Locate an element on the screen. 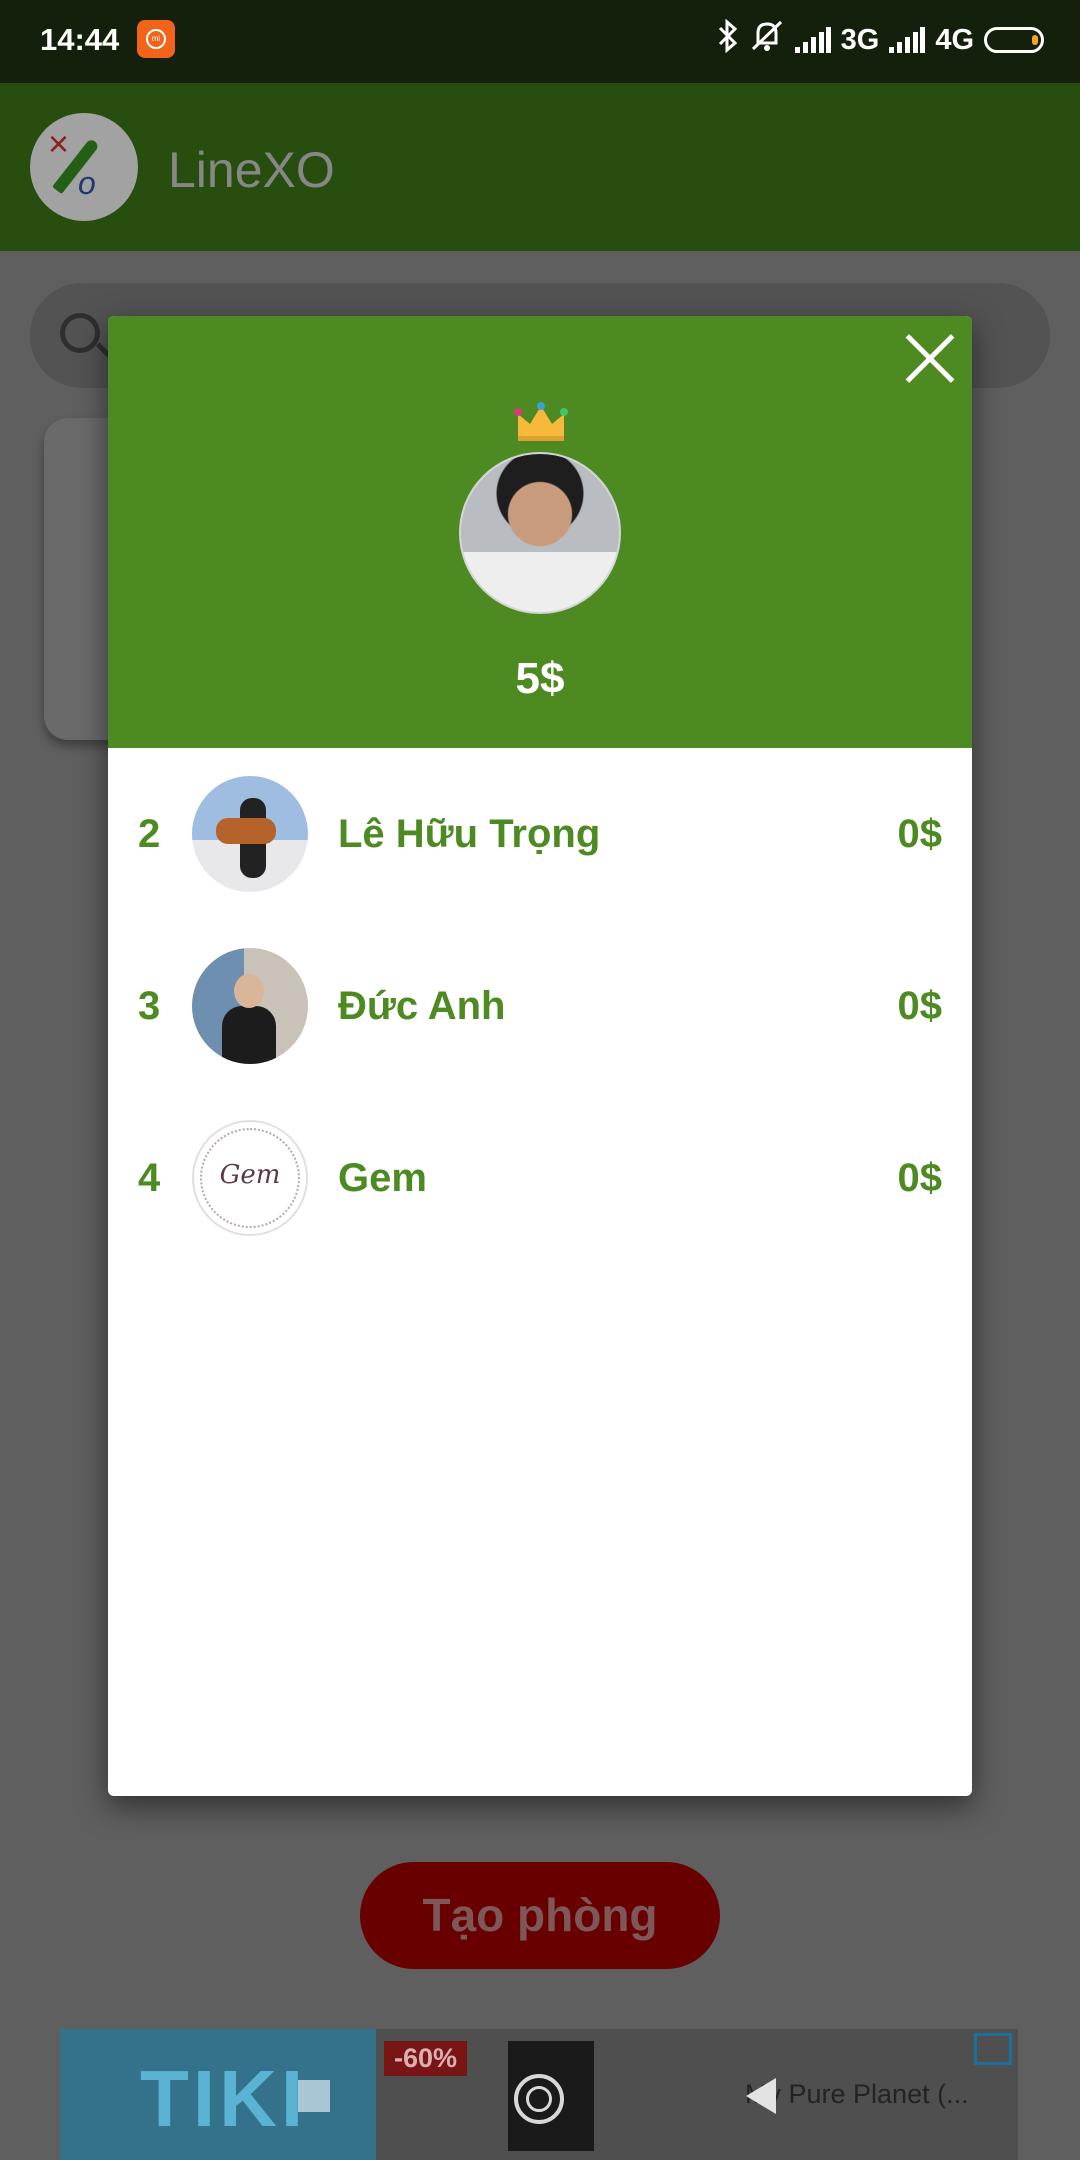  app-bar: × o LineXO is located at coordinates (540, 167).